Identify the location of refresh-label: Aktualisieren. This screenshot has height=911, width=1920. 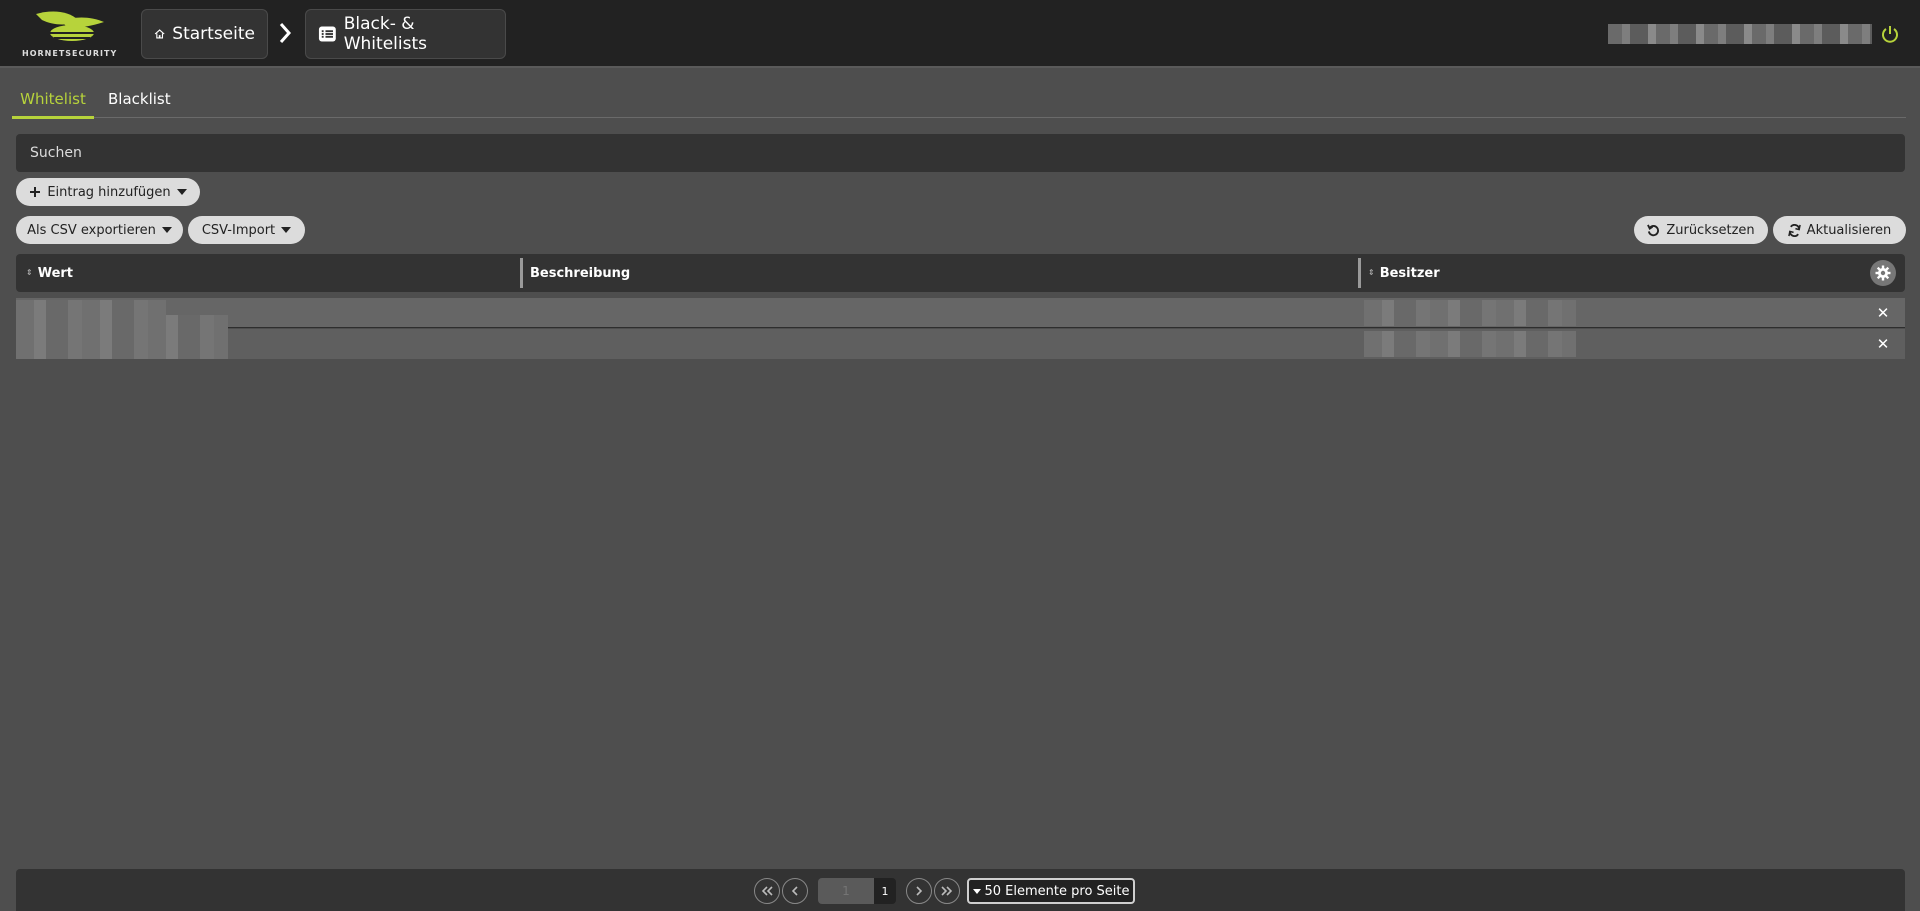
(1849, 230).